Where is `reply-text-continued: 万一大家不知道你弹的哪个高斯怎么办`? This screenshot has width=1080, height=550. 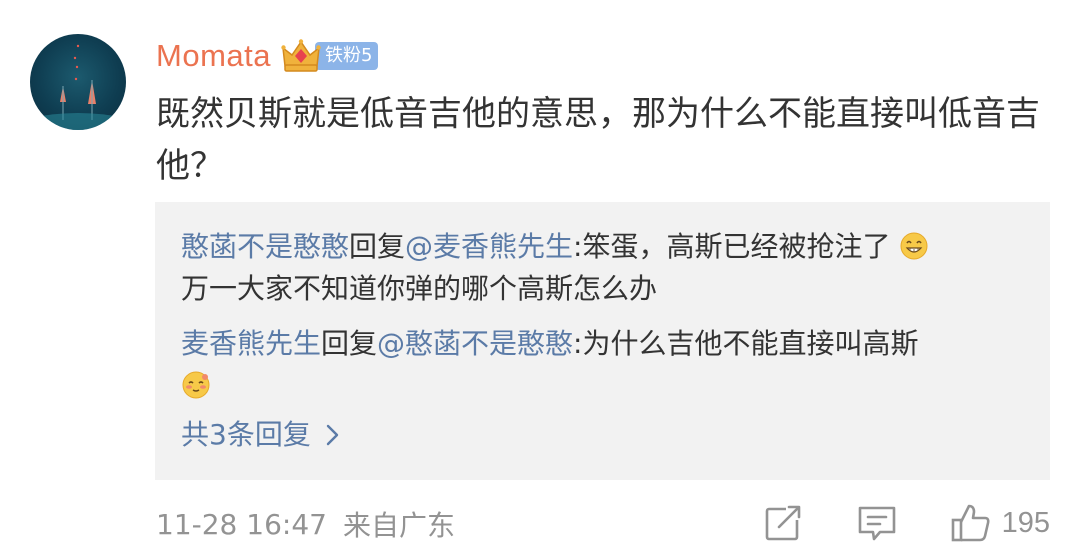 reply-text-continued: 万一大家不知道你弹的哪个高斯怎么办 is located at coordinates (419, 288).